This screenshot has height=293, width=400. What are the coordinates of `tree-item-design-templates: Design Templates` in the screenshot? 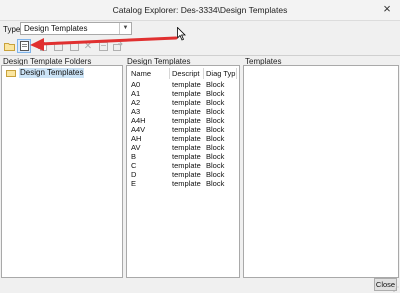 It's located at (45, 73).